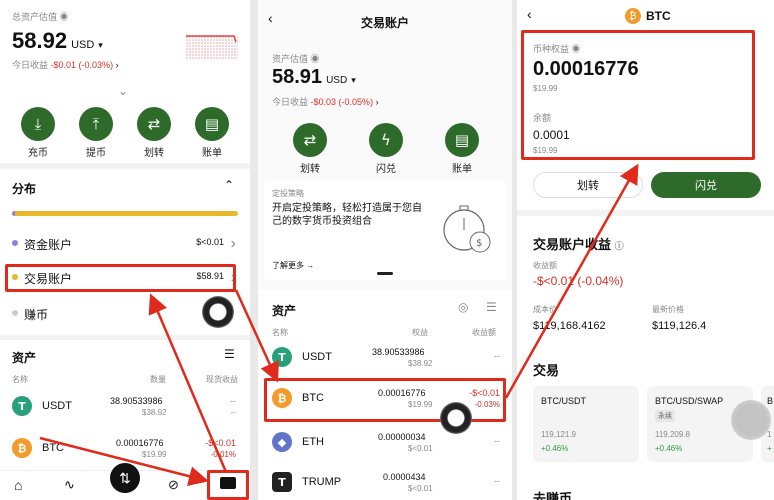 This screenshot has height=500, width=774. Describe the element at coordinates (586, 424) in the screenshot. I see `pair-card-btc-usdt: BTC/USDT 119,121.9 +0.46%` at that location.